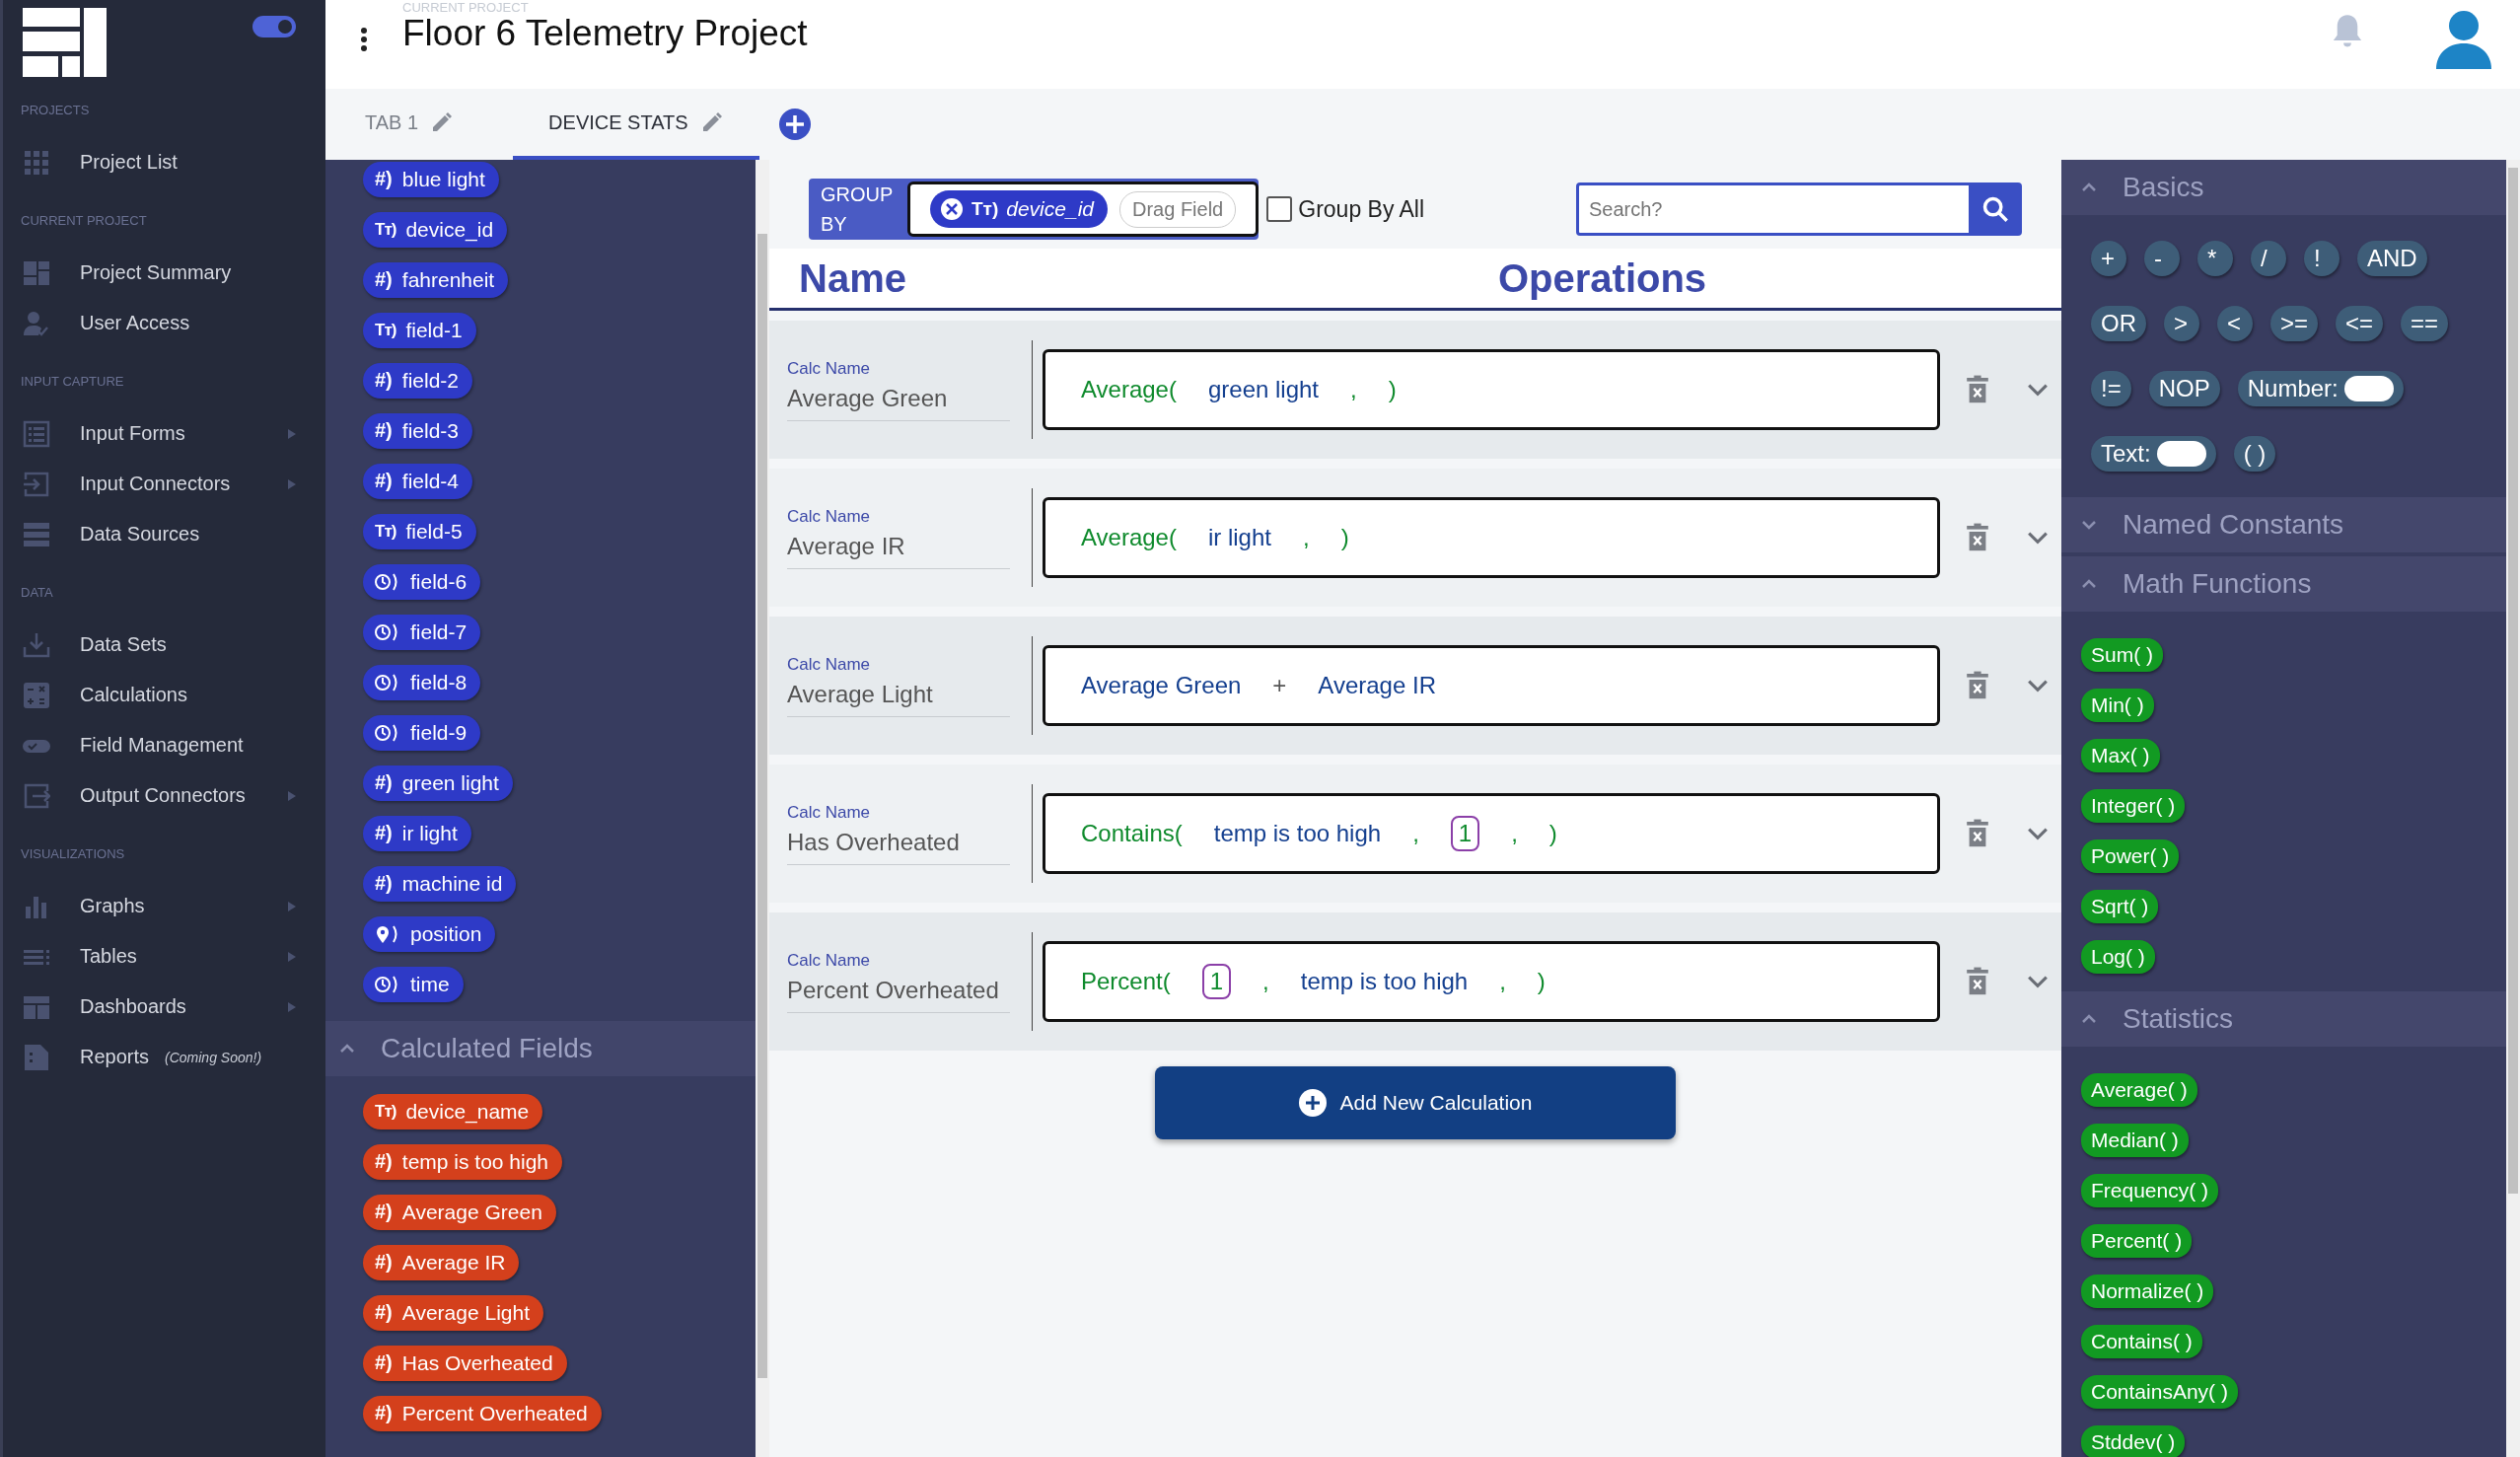 This screenshot has width=2520, height=1457. I want to click on operator-button: >, so click(2181, 323).